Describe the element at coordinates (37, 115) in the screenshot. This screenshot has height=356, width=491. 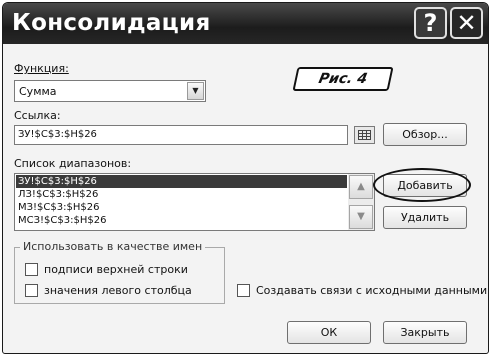
I see `reference-label: Ссылка:` at that location.